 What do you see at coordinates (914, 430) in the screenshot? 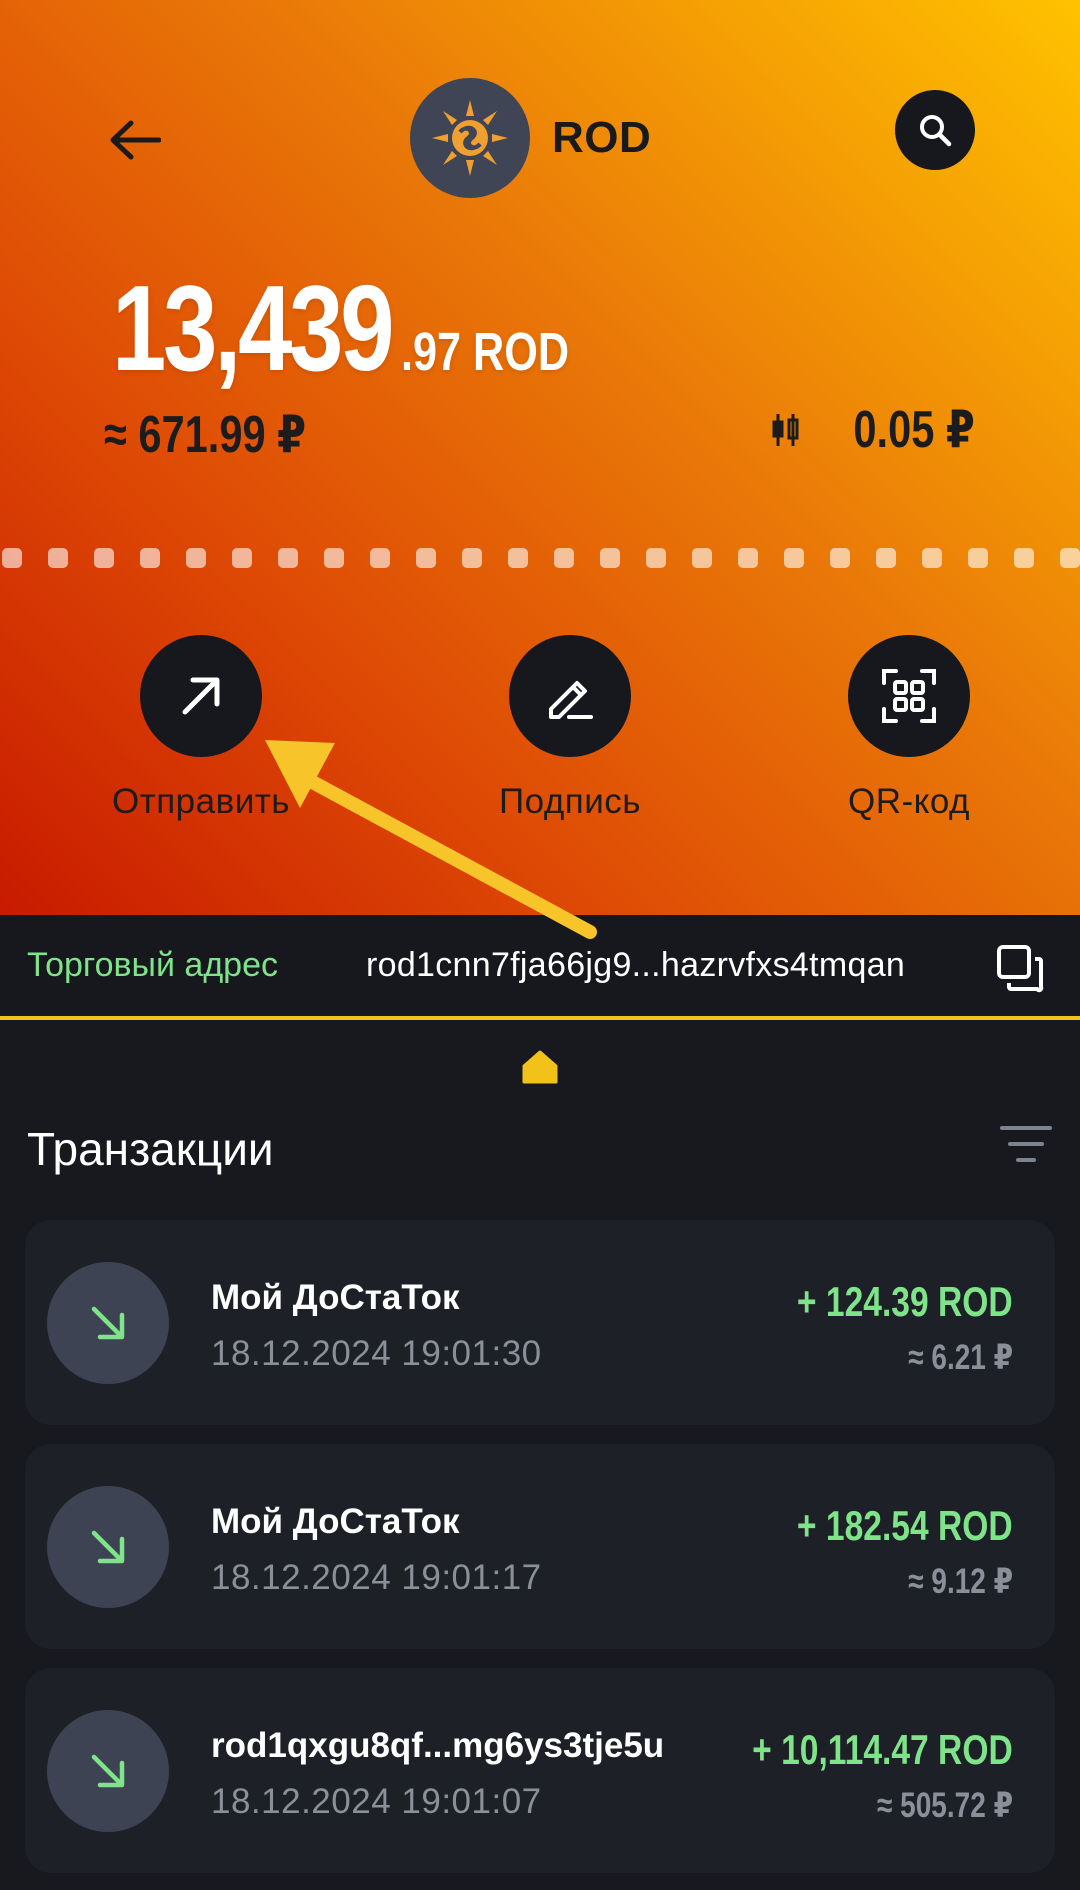
I see `price-value: 0.05 ₽` at bounding box center [914, 430].